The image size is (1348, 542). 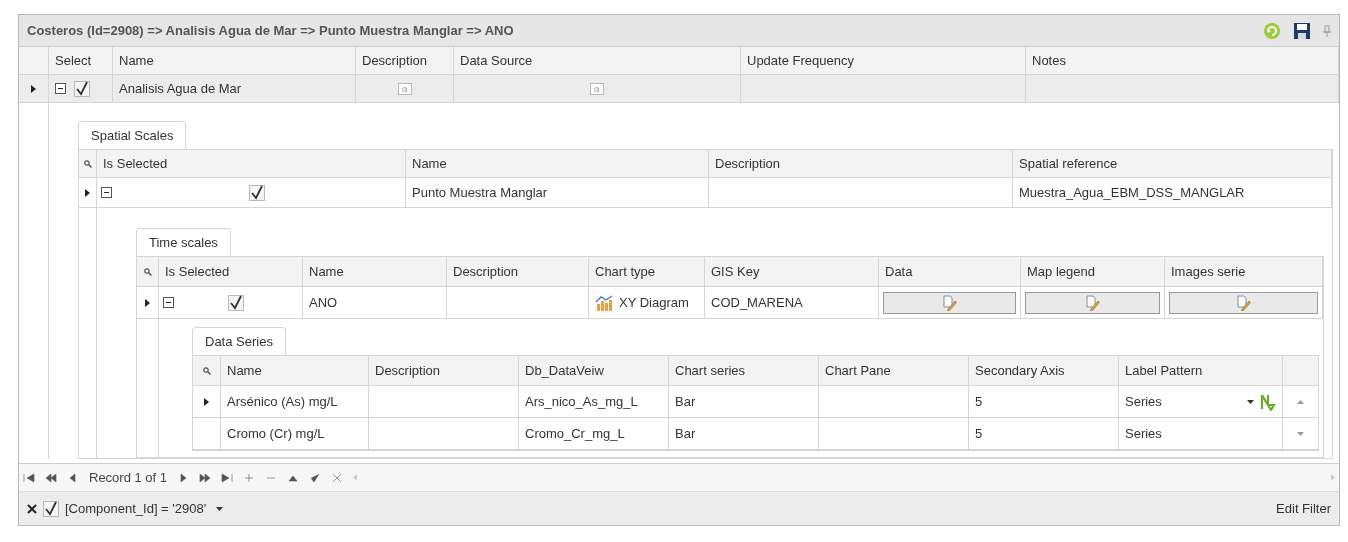 What do you see at coordinates (883, 61) in the screenshot?
I see `column-header: Update Frequency` at bounding box center [883, 61].